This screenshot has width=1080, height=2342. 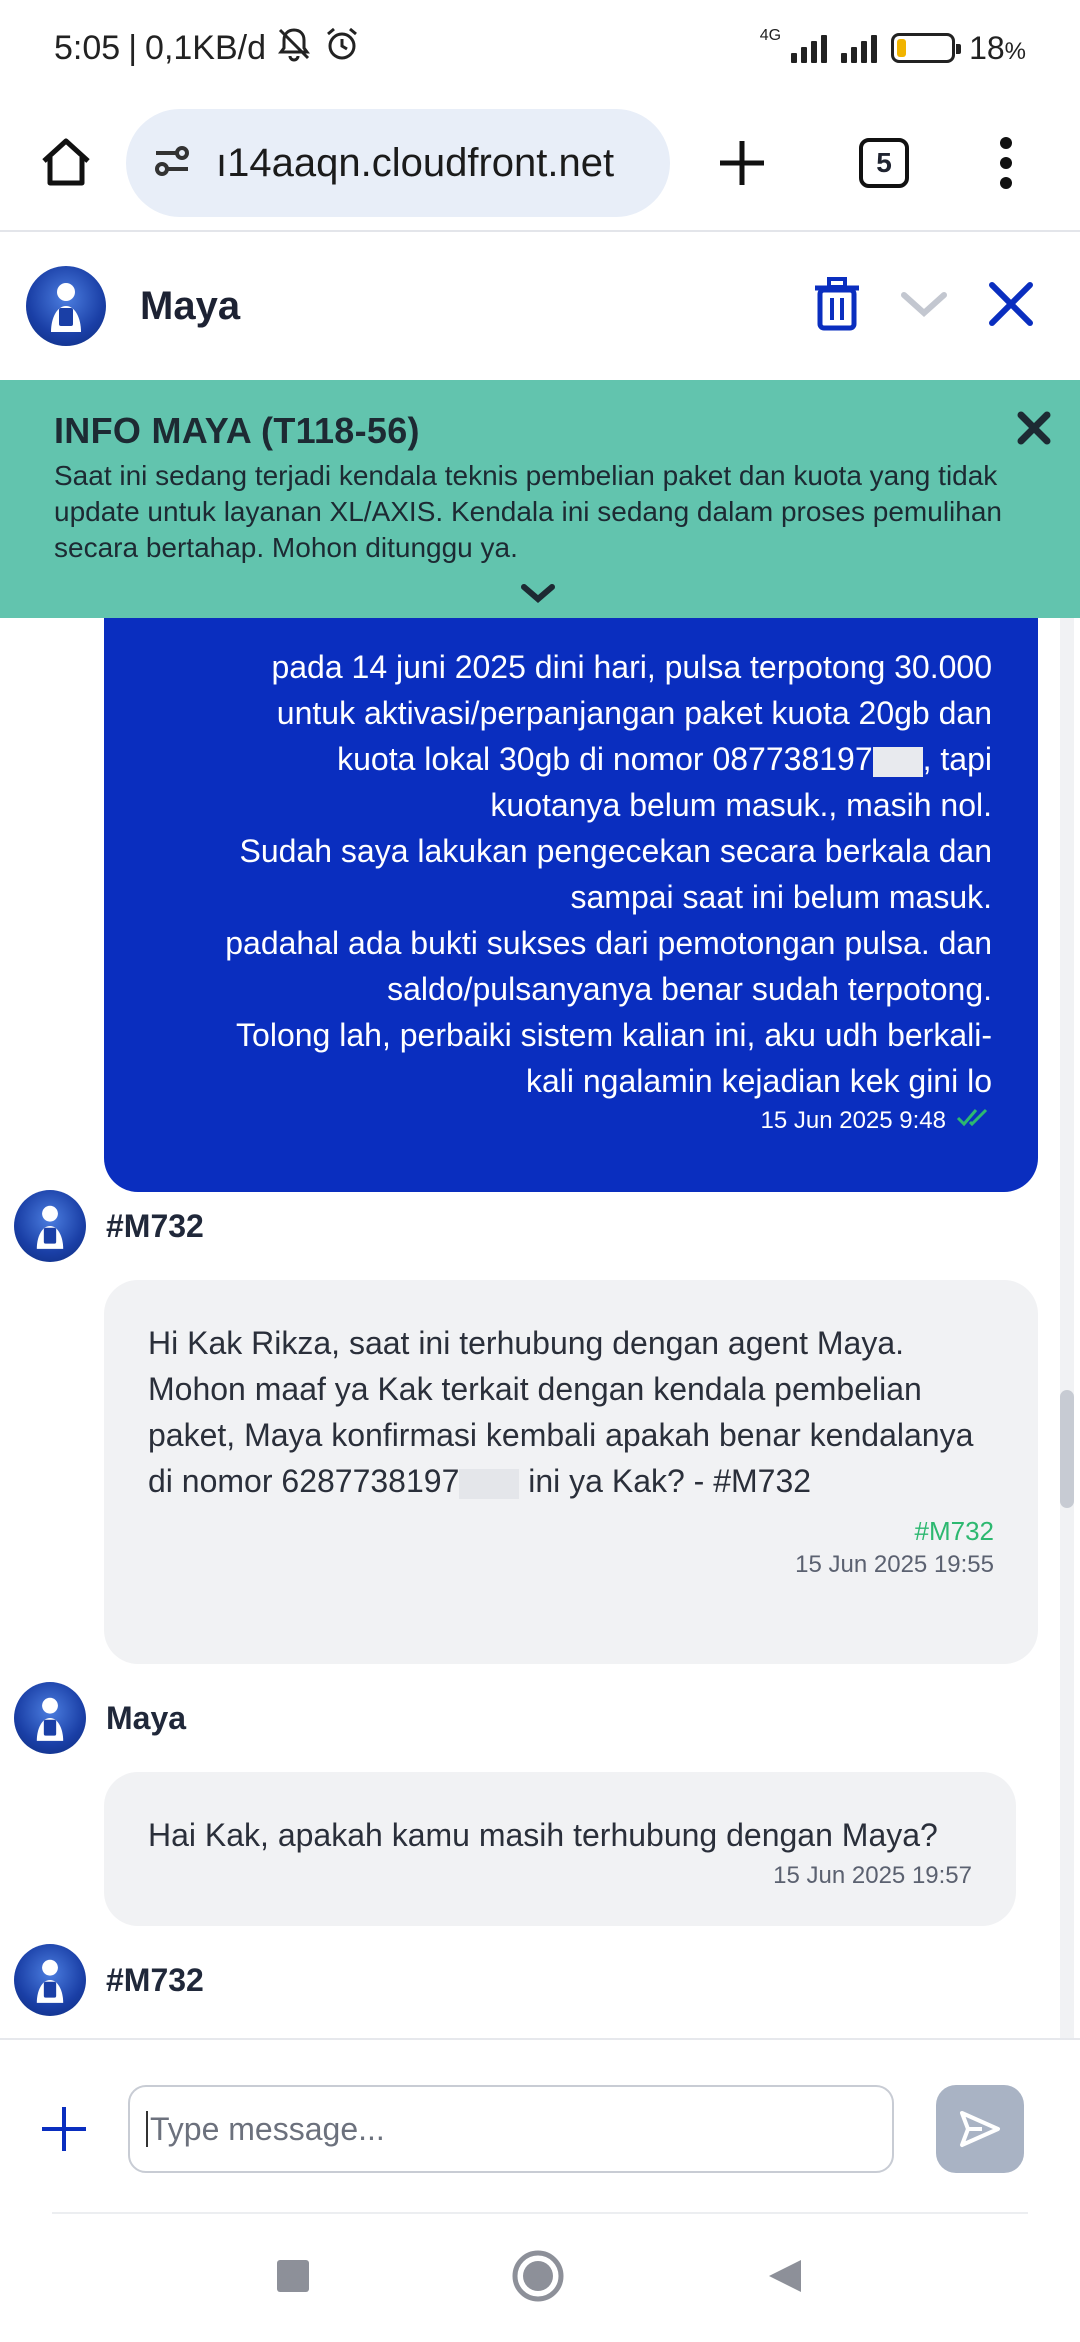 What do you see at coordinates (980, 2129) in the screenshot?
I see `send-button` at bounding box center [980, 2129].